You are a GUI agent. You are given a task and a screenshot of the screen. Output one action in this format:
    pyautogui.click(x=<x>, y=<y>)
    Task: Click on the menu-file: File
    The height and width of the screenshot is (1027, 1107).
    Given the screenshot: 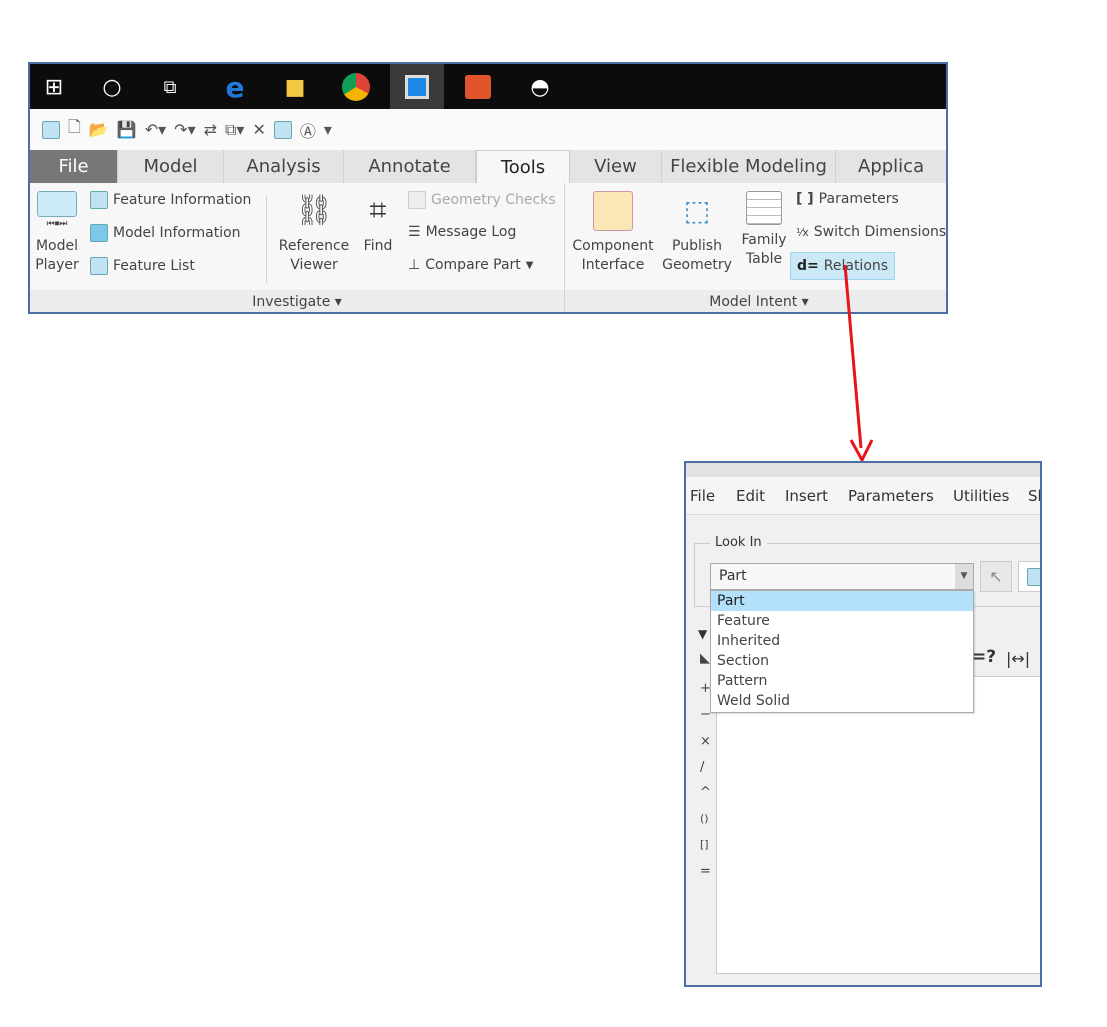 What is the action you would take?
    pyautogui.click(x=702, y=496)
    